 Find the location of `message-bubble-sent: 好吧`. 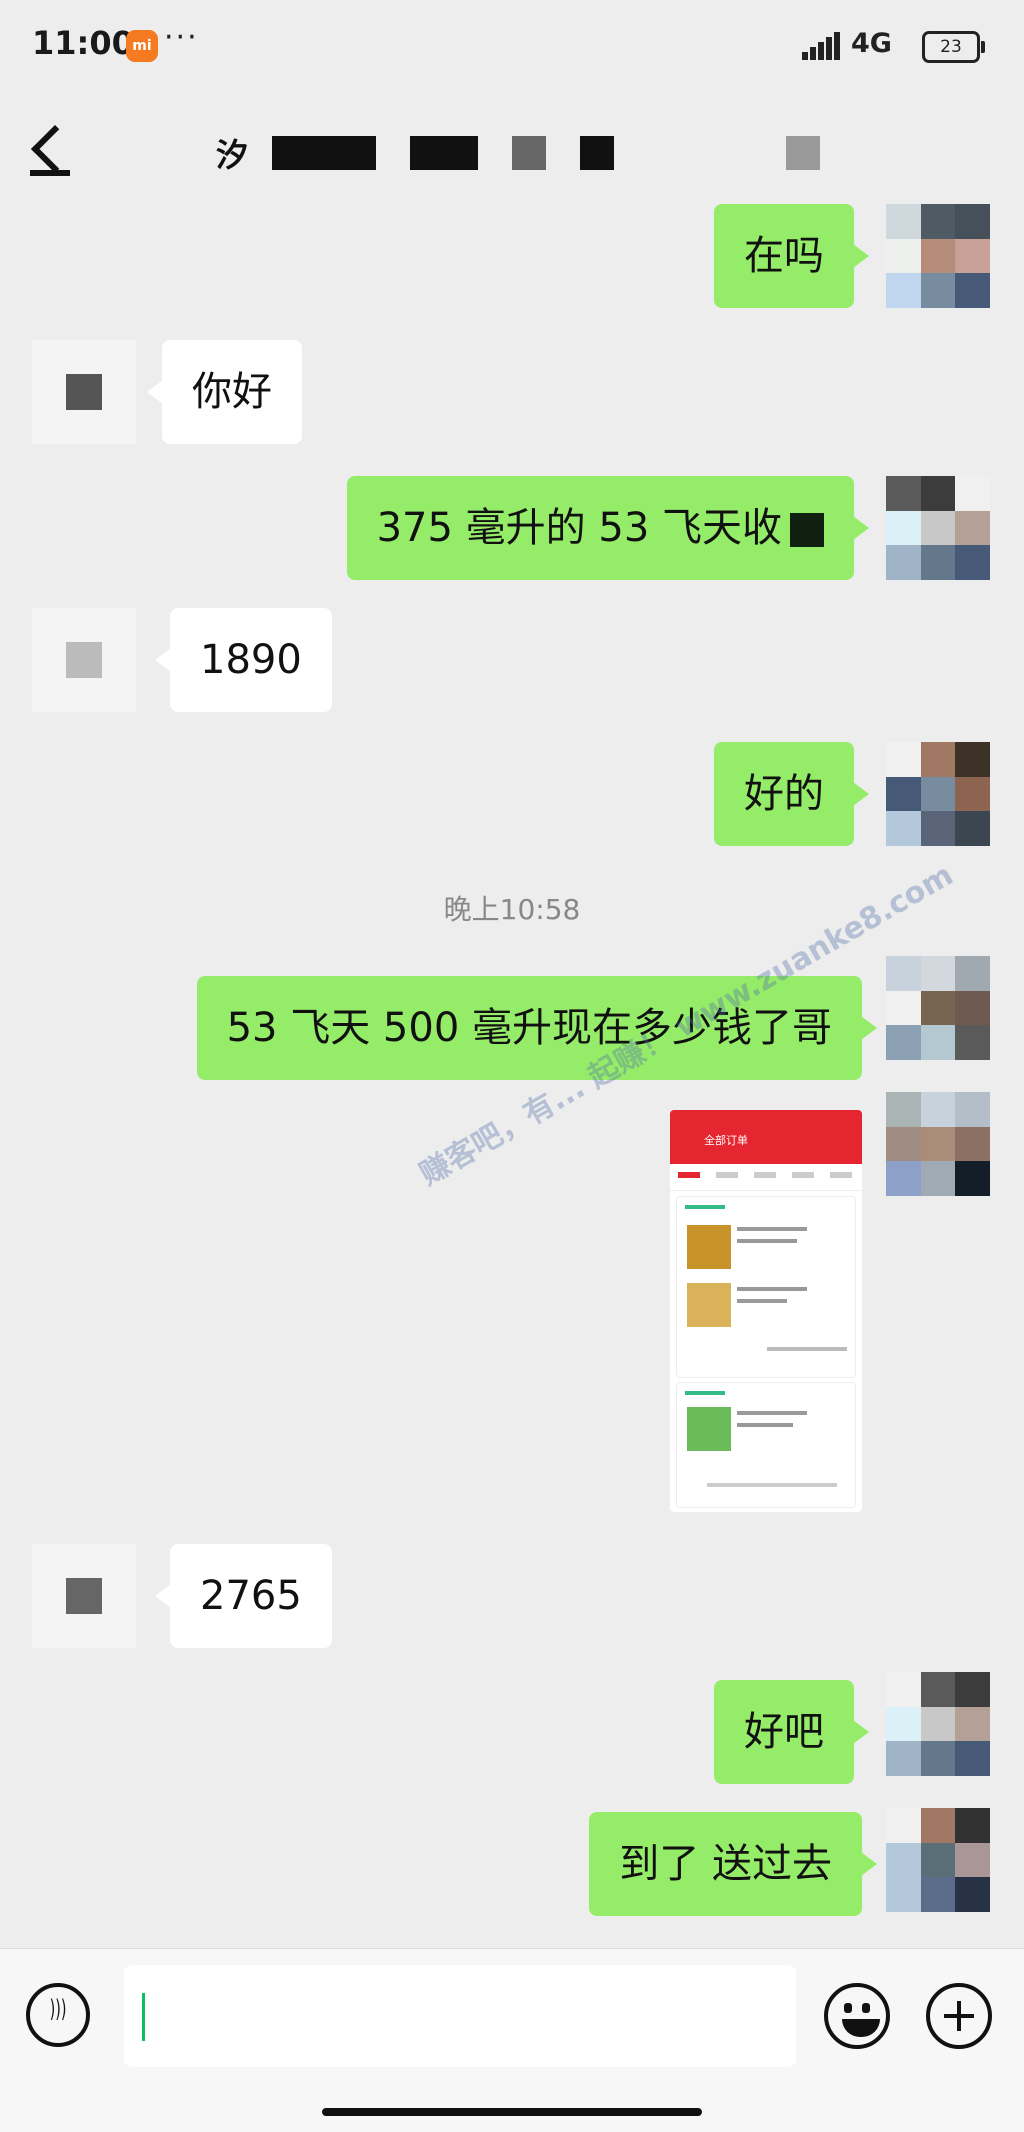

message-bubble-sent: 好吧 is located at coordinates (791, 1732).